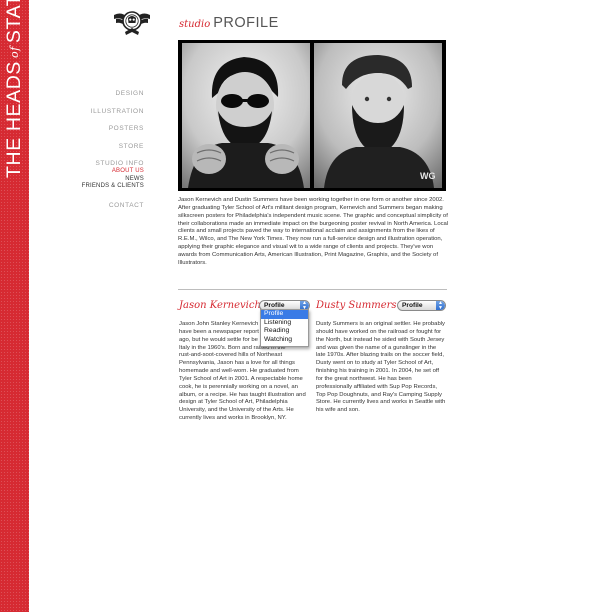 The height and width of the screenshot is (612, 610). Describe the element at coordinates (134, 179) in the screenshot. I see `nav-subitem-news: NEWS` at that location.